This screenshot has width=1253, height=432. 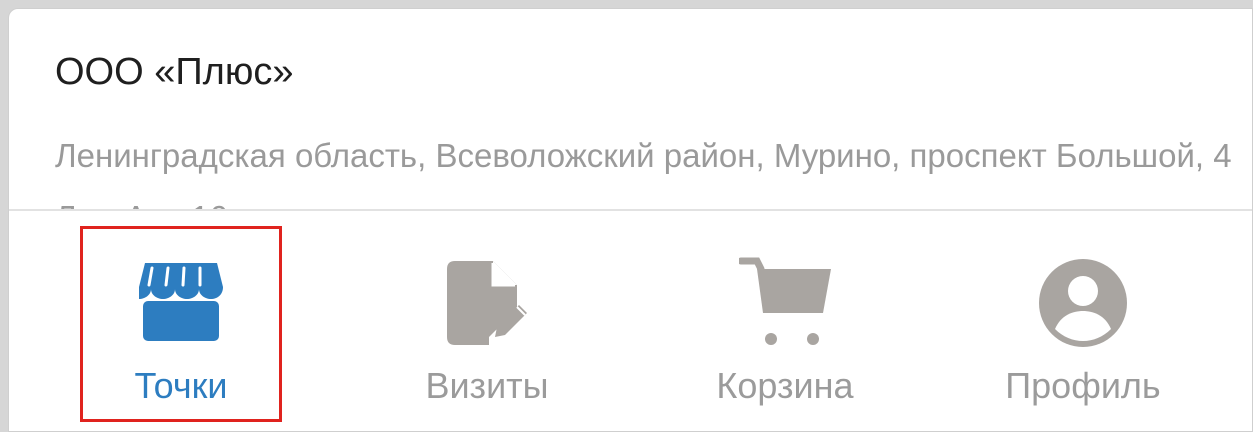 What do you see at coordinates (174, 72) in the screenshot?
I see `company-name: ООО «Плюс»` at bounding box center [174, 72].